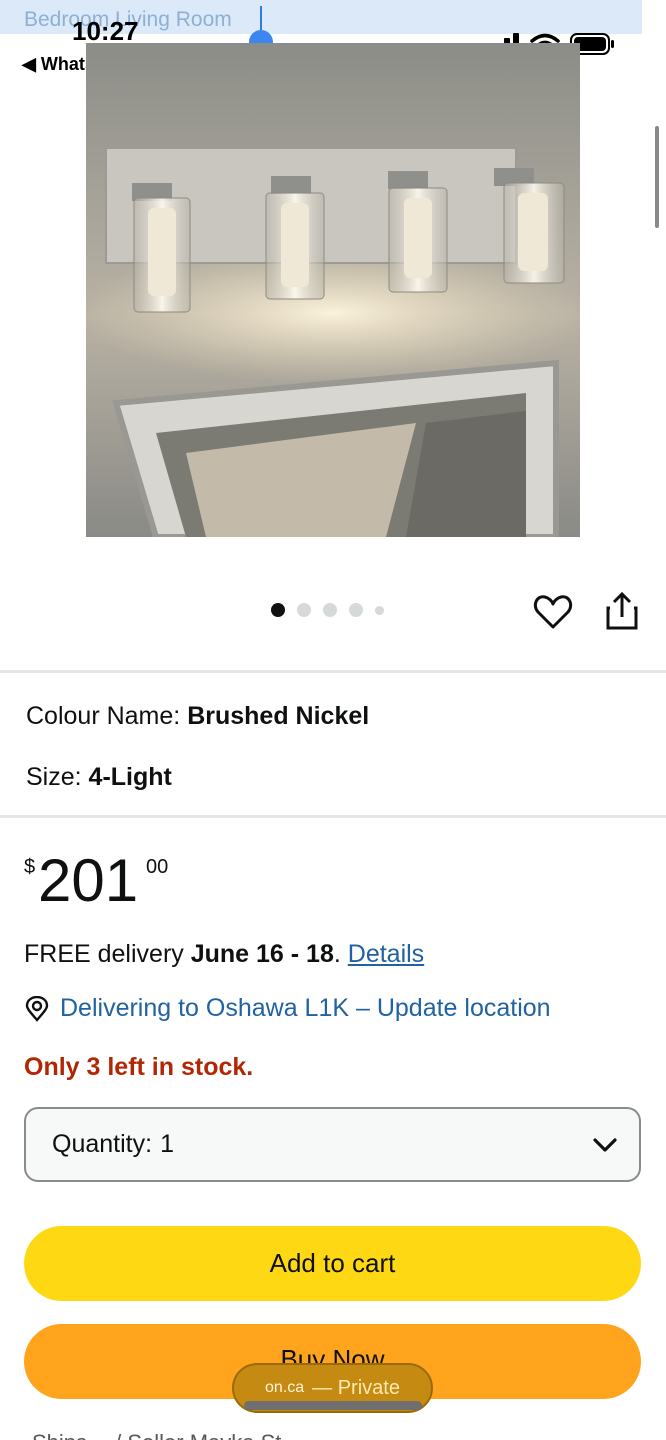  I want to click on stock-status: Only 3 left in stock., so click(139, 1067).